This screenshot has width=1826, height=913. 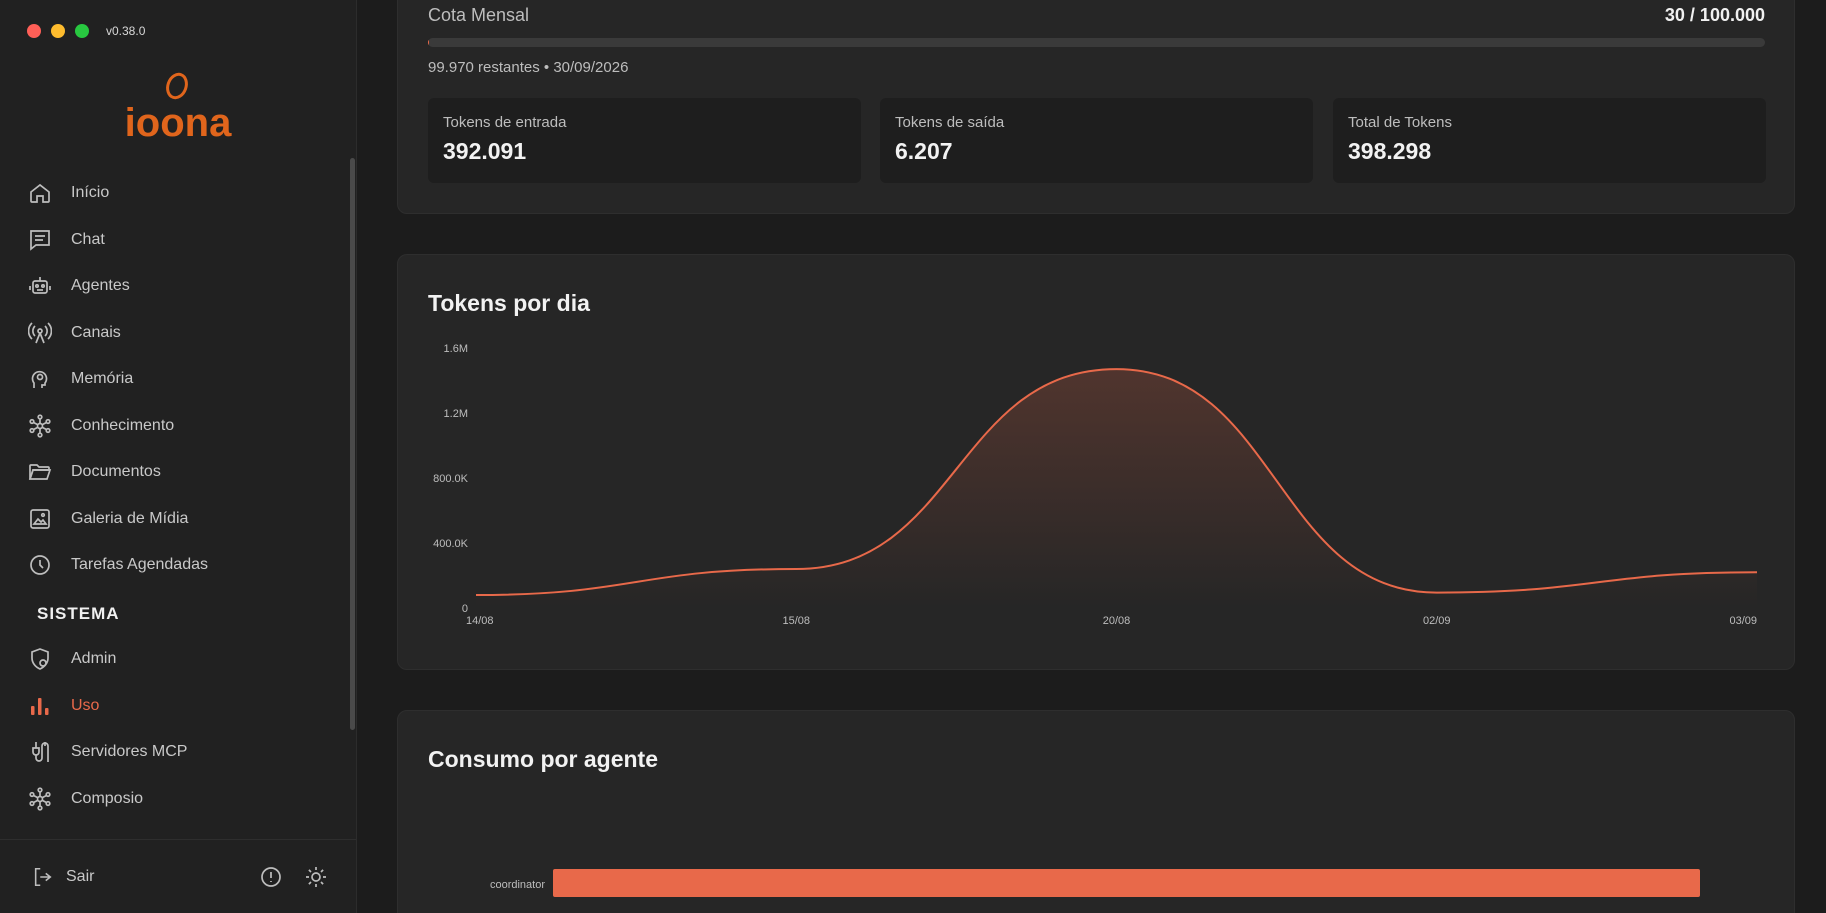 I want to click on nav-item-admin: Admin, so click(x=178, y=659).